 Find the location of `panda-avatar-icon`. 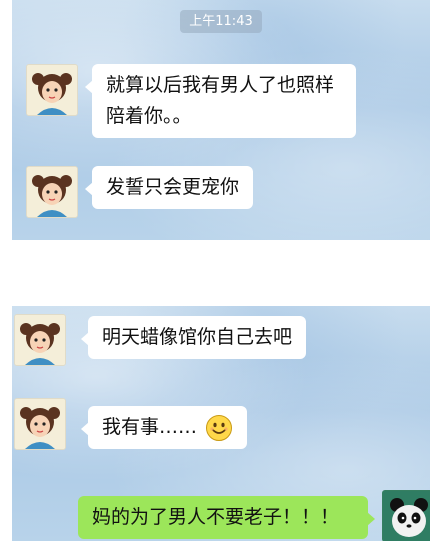

panda-avatar-icon is located at coordinates (406, 515).